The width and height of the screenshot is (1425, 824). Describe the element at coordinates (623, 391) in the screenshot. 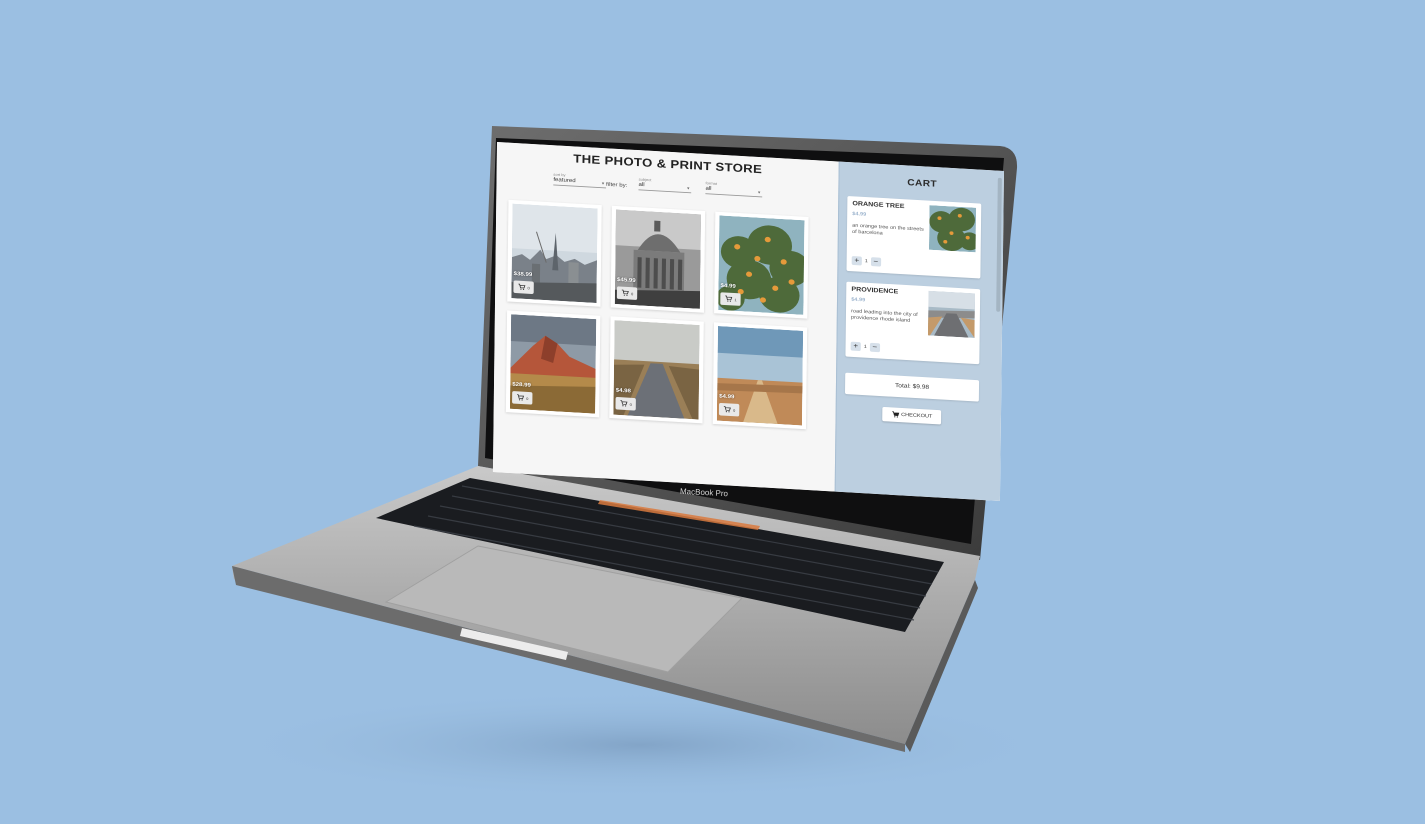

I see `product-price: $4.98` at that location.